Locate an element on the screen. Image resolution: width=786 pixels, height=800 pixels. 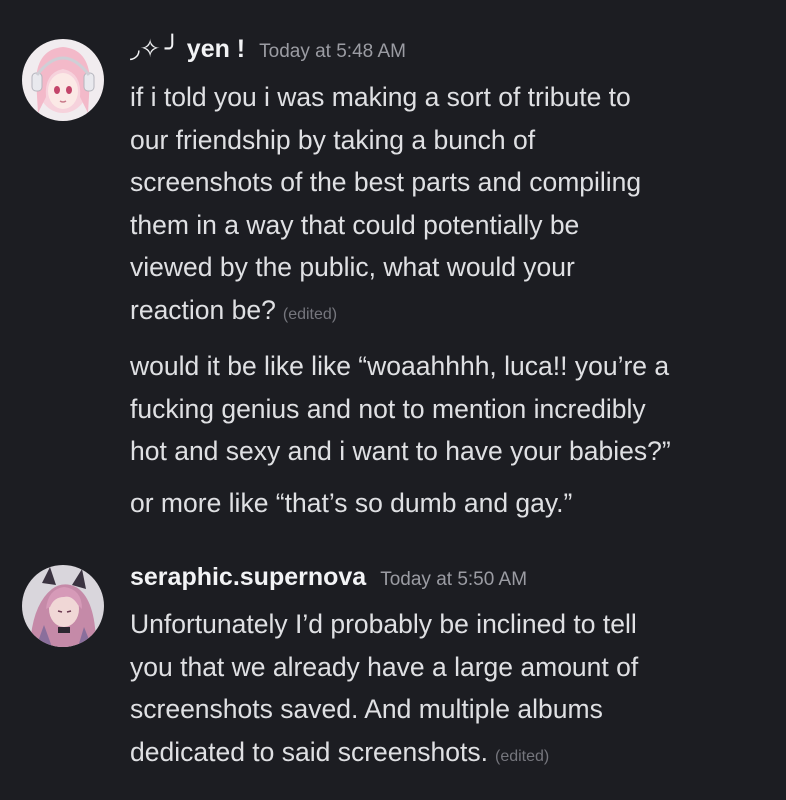
timestamp: Today at 5:50 AM is located at coordinates (453, 580).